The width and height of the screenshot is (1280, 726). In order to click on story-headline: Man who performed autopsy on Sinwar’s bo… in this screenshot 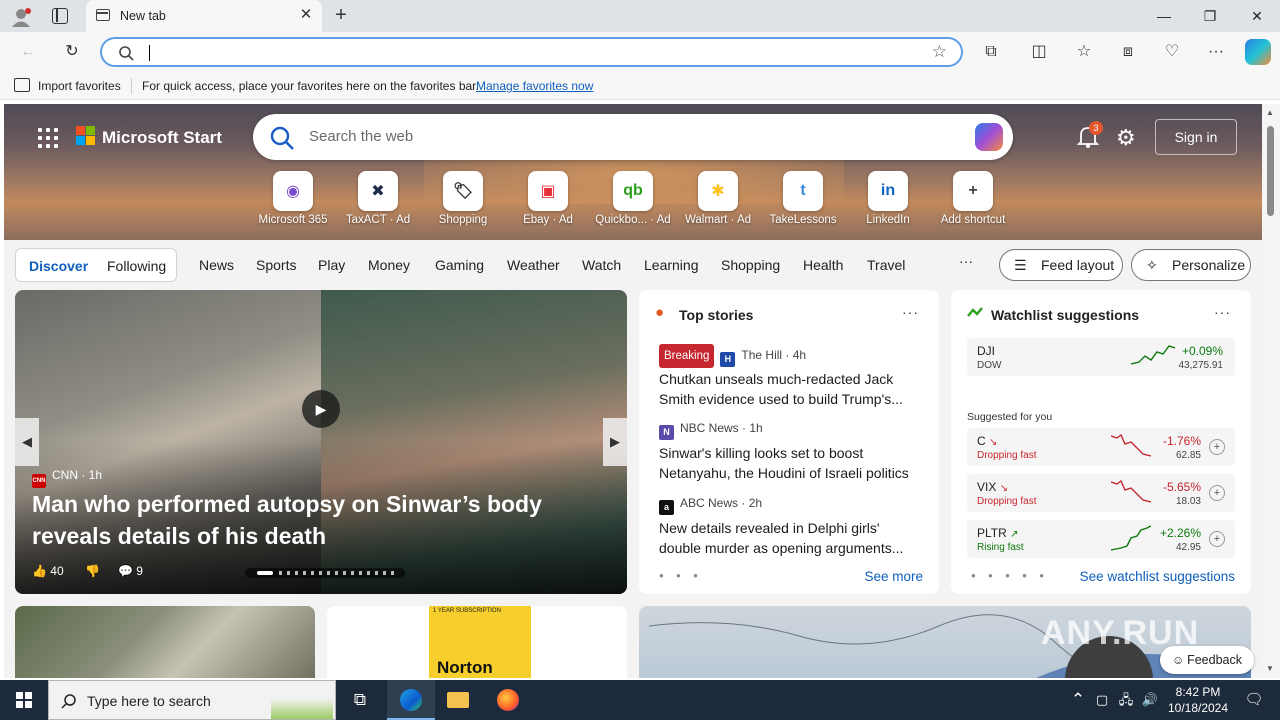, I will do `click(312, 520)`.